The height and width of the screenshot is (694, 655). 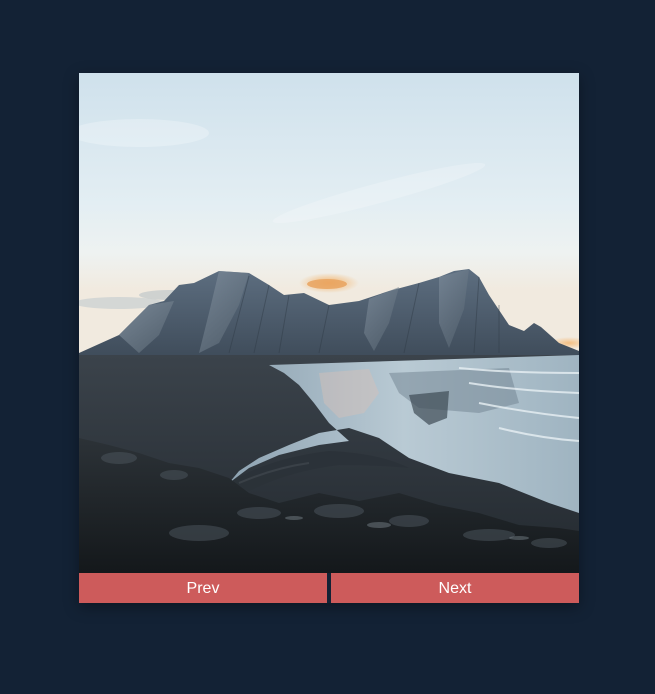 I want to click on carousel-controls: Prev Next, so click(x=329, y=588).